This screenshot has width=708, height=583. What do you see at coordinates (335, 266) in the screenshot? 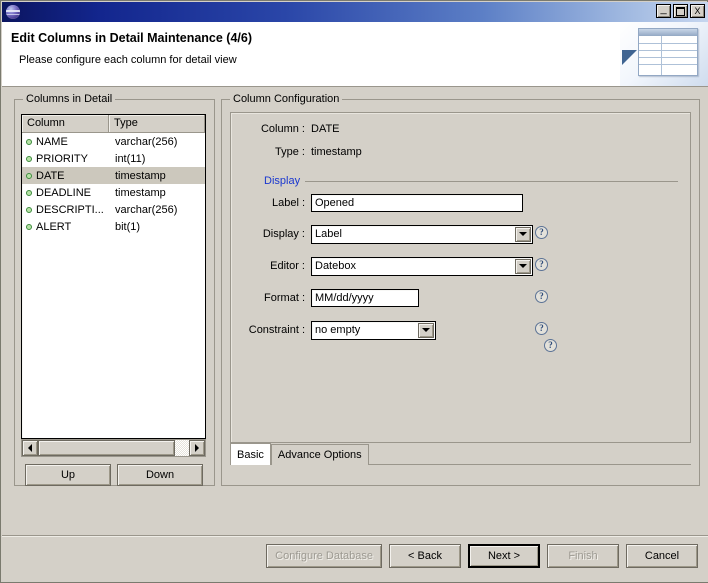
I see `editor-select-value: Datebox` at bounding box center [335, 266].